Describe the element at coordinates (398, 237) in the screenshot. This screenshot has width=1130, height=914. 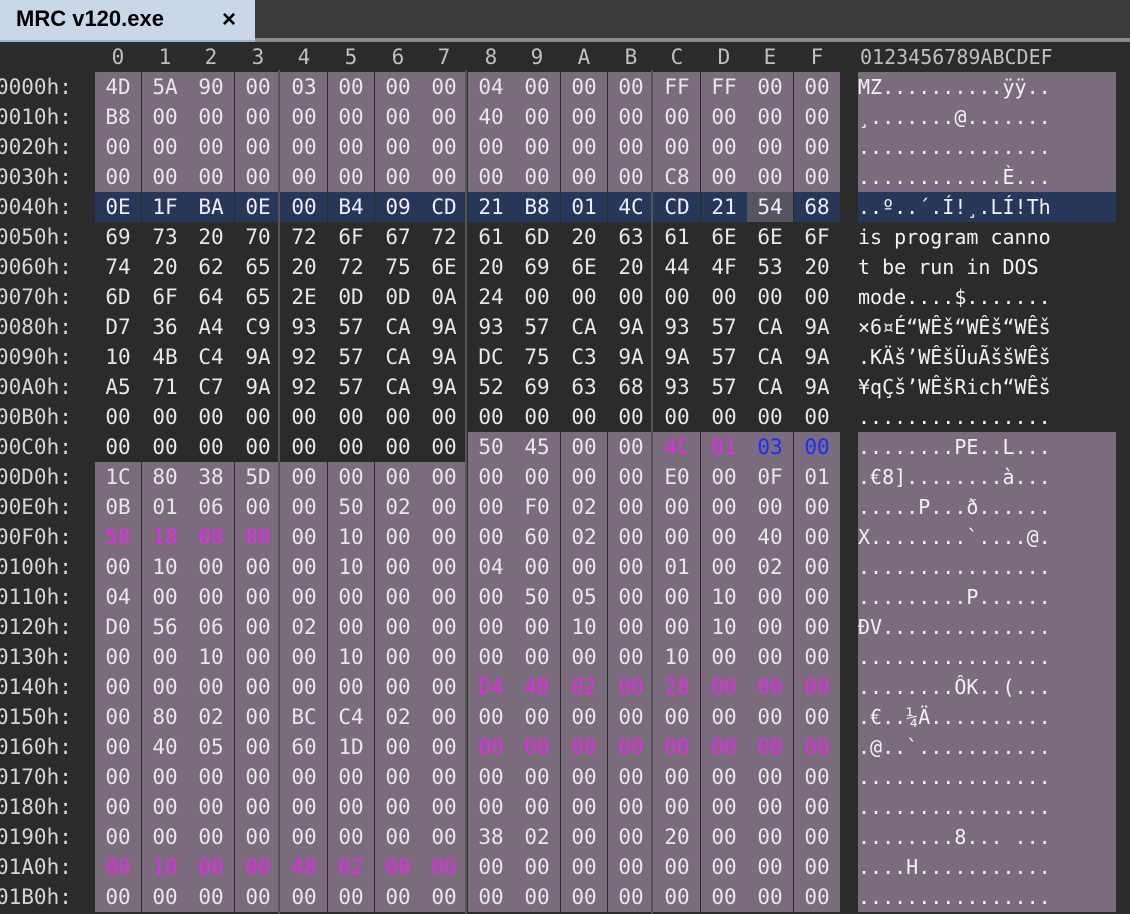
I see `hex-byte: 67` at that location.